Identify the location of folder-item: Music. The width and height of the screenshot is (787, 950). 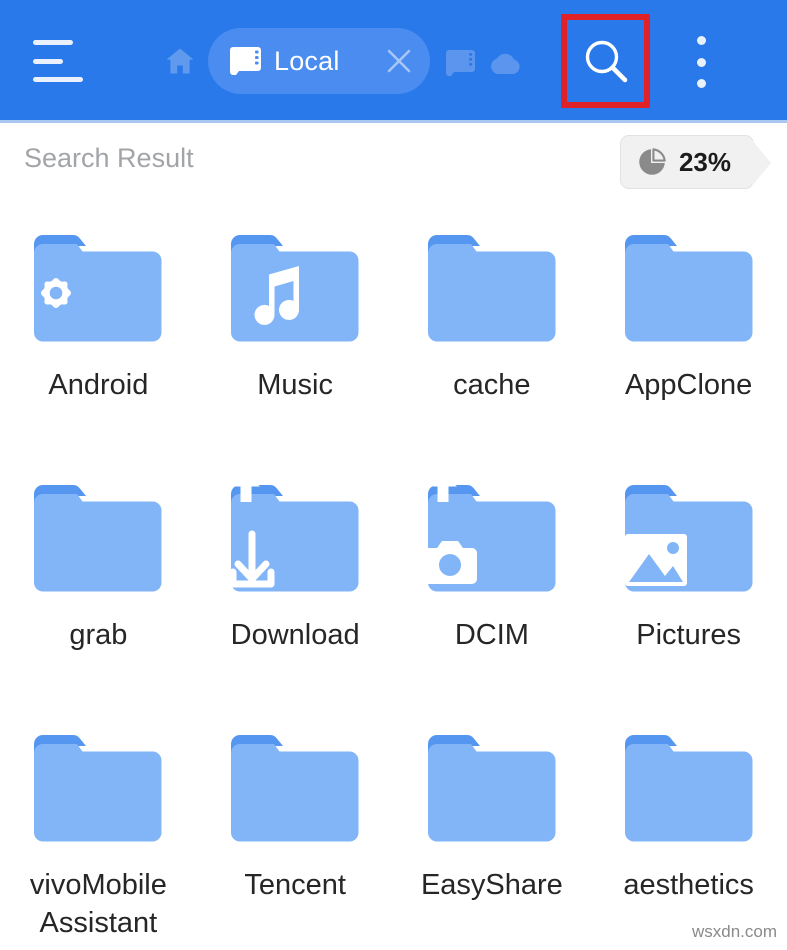
(295, 340).